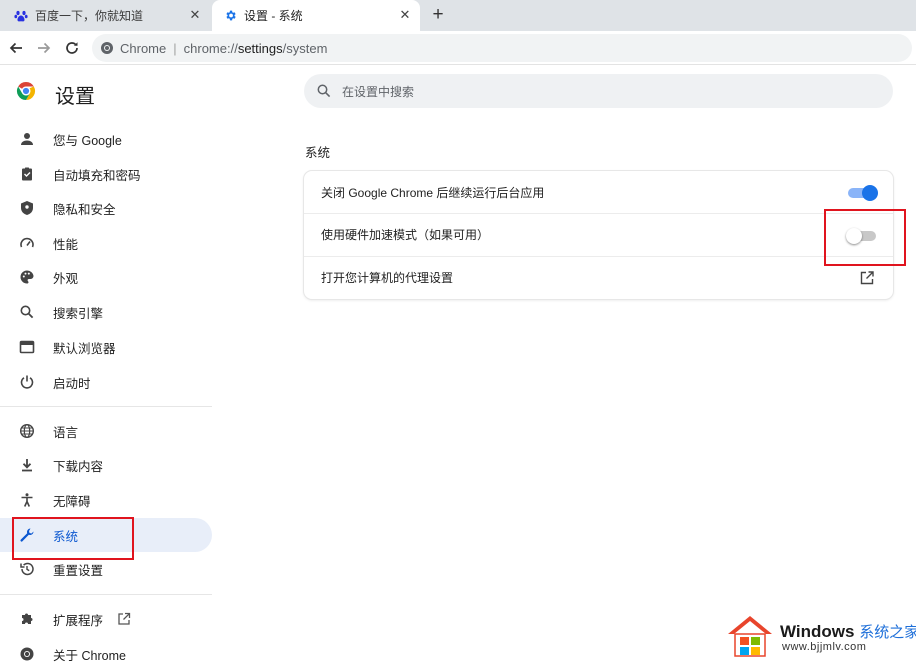  I want to click on power-icon, so click(27, 382).